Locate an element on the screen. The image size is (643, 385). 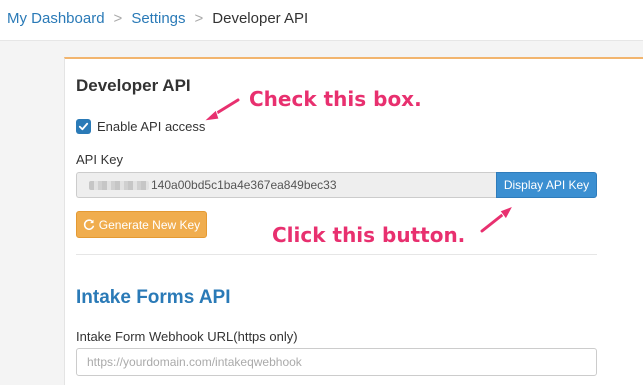
generate-new-key-button: Generate New Key is located at coordinates (141, 224).